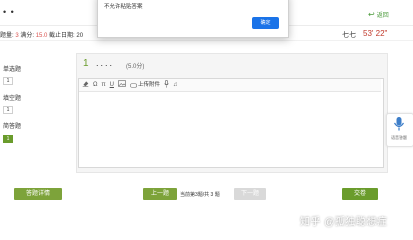 This screenshot has width=413, height=240. What do you see at coordinates (399, 137) in the screenshot?
I see `voice-answer-label: 语音答题` at bounding box center [399, 137].